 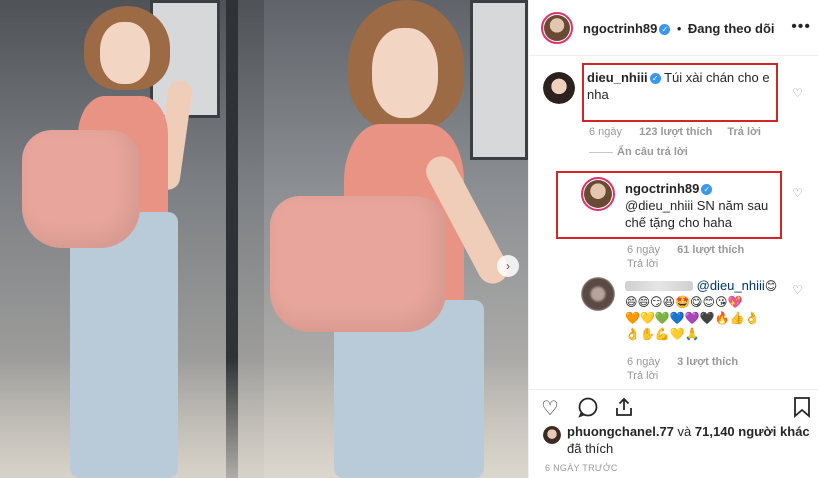 I want to click on post-timestamp: 6 NGÀY TRƯỚC, so click(x=581, y=468).